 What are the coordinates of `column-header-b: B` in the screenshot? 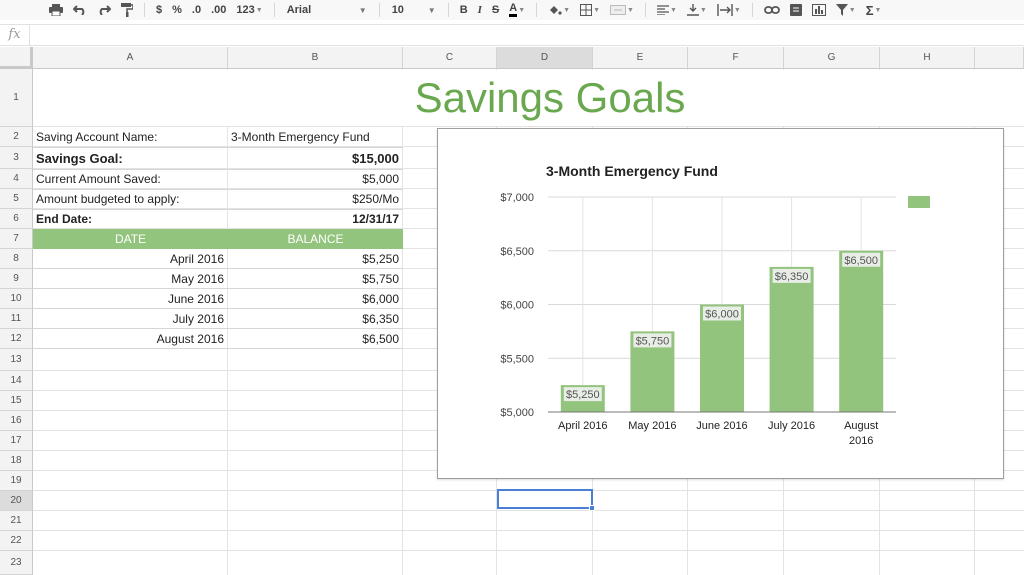 It's located at (315, 58).